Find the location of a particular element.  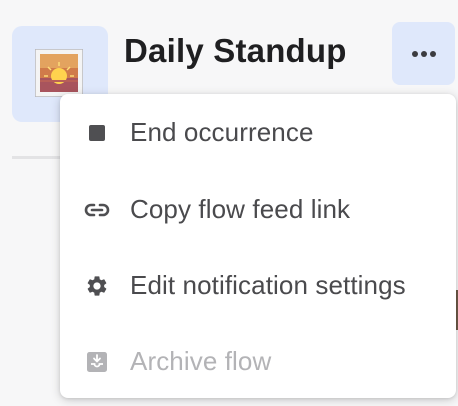

menu-item-label: Edit notification settings is located at coordinates (268, 285).